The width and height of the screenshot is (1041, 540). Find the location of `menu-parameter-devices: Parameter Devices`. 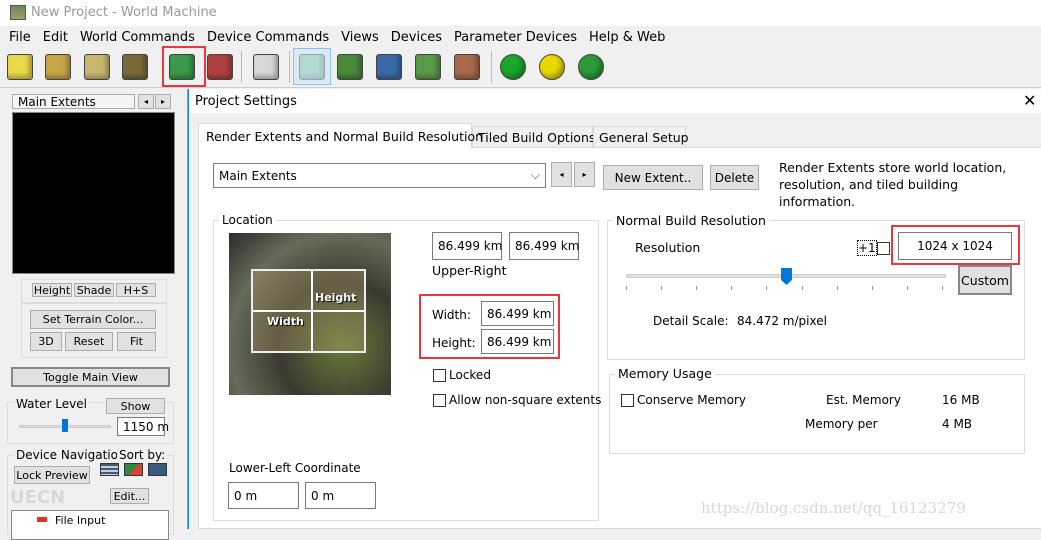

menu-parameter-devices: Parameter Devices is located at coordinates (515, 37).